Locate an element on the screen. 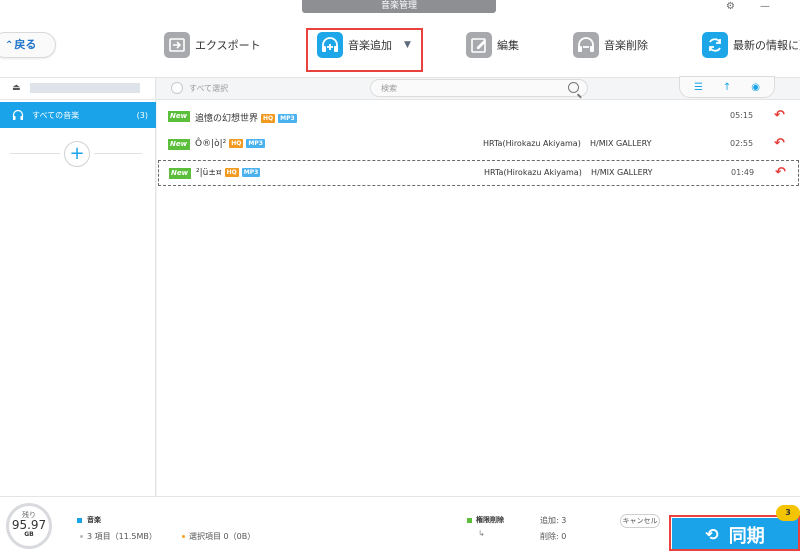 The image size is (800, 554). export-label: エクスポート is located at coordinates (228, 45).